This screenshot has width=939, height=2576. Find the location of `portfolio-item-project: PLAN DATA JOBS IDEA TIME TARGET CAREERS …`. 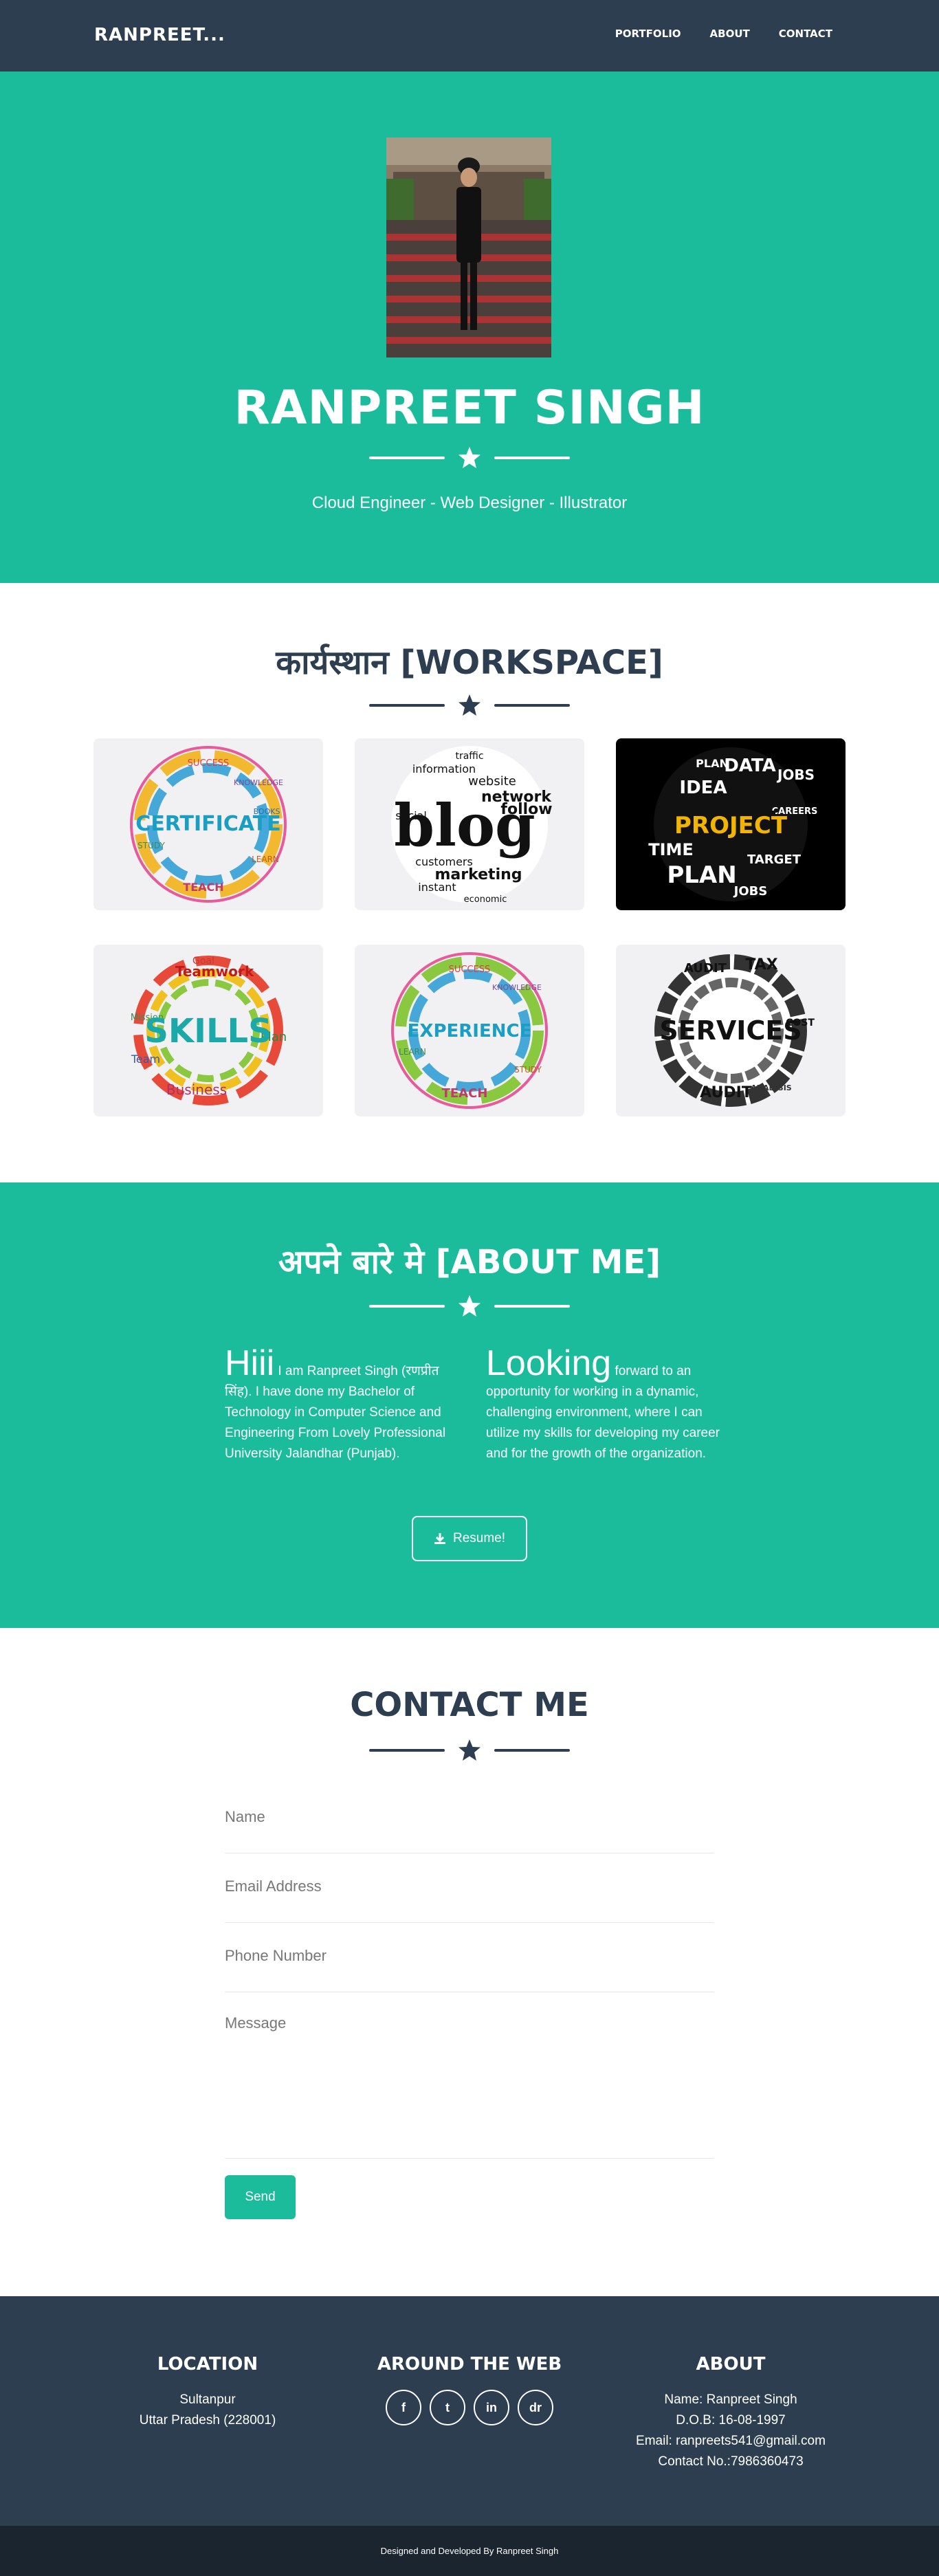

portfolio-item-project: PLAN DATA JOBS IDEA TIME TARGET CAREERS … is located at coordinates (731, 824).